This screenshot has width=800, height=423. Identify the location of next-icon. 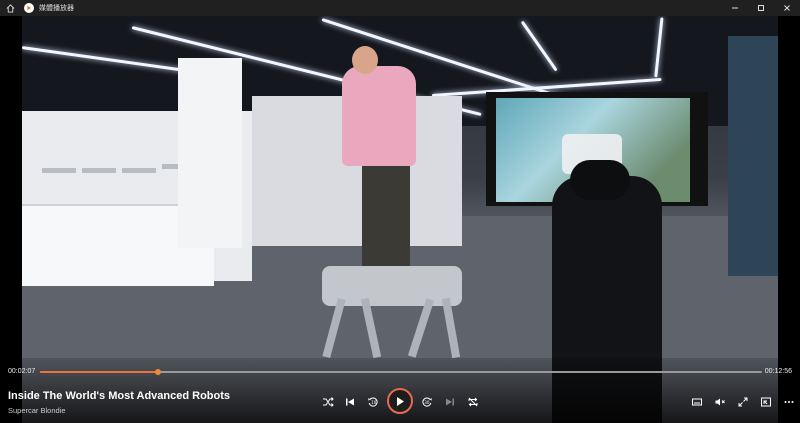
(450, 402).